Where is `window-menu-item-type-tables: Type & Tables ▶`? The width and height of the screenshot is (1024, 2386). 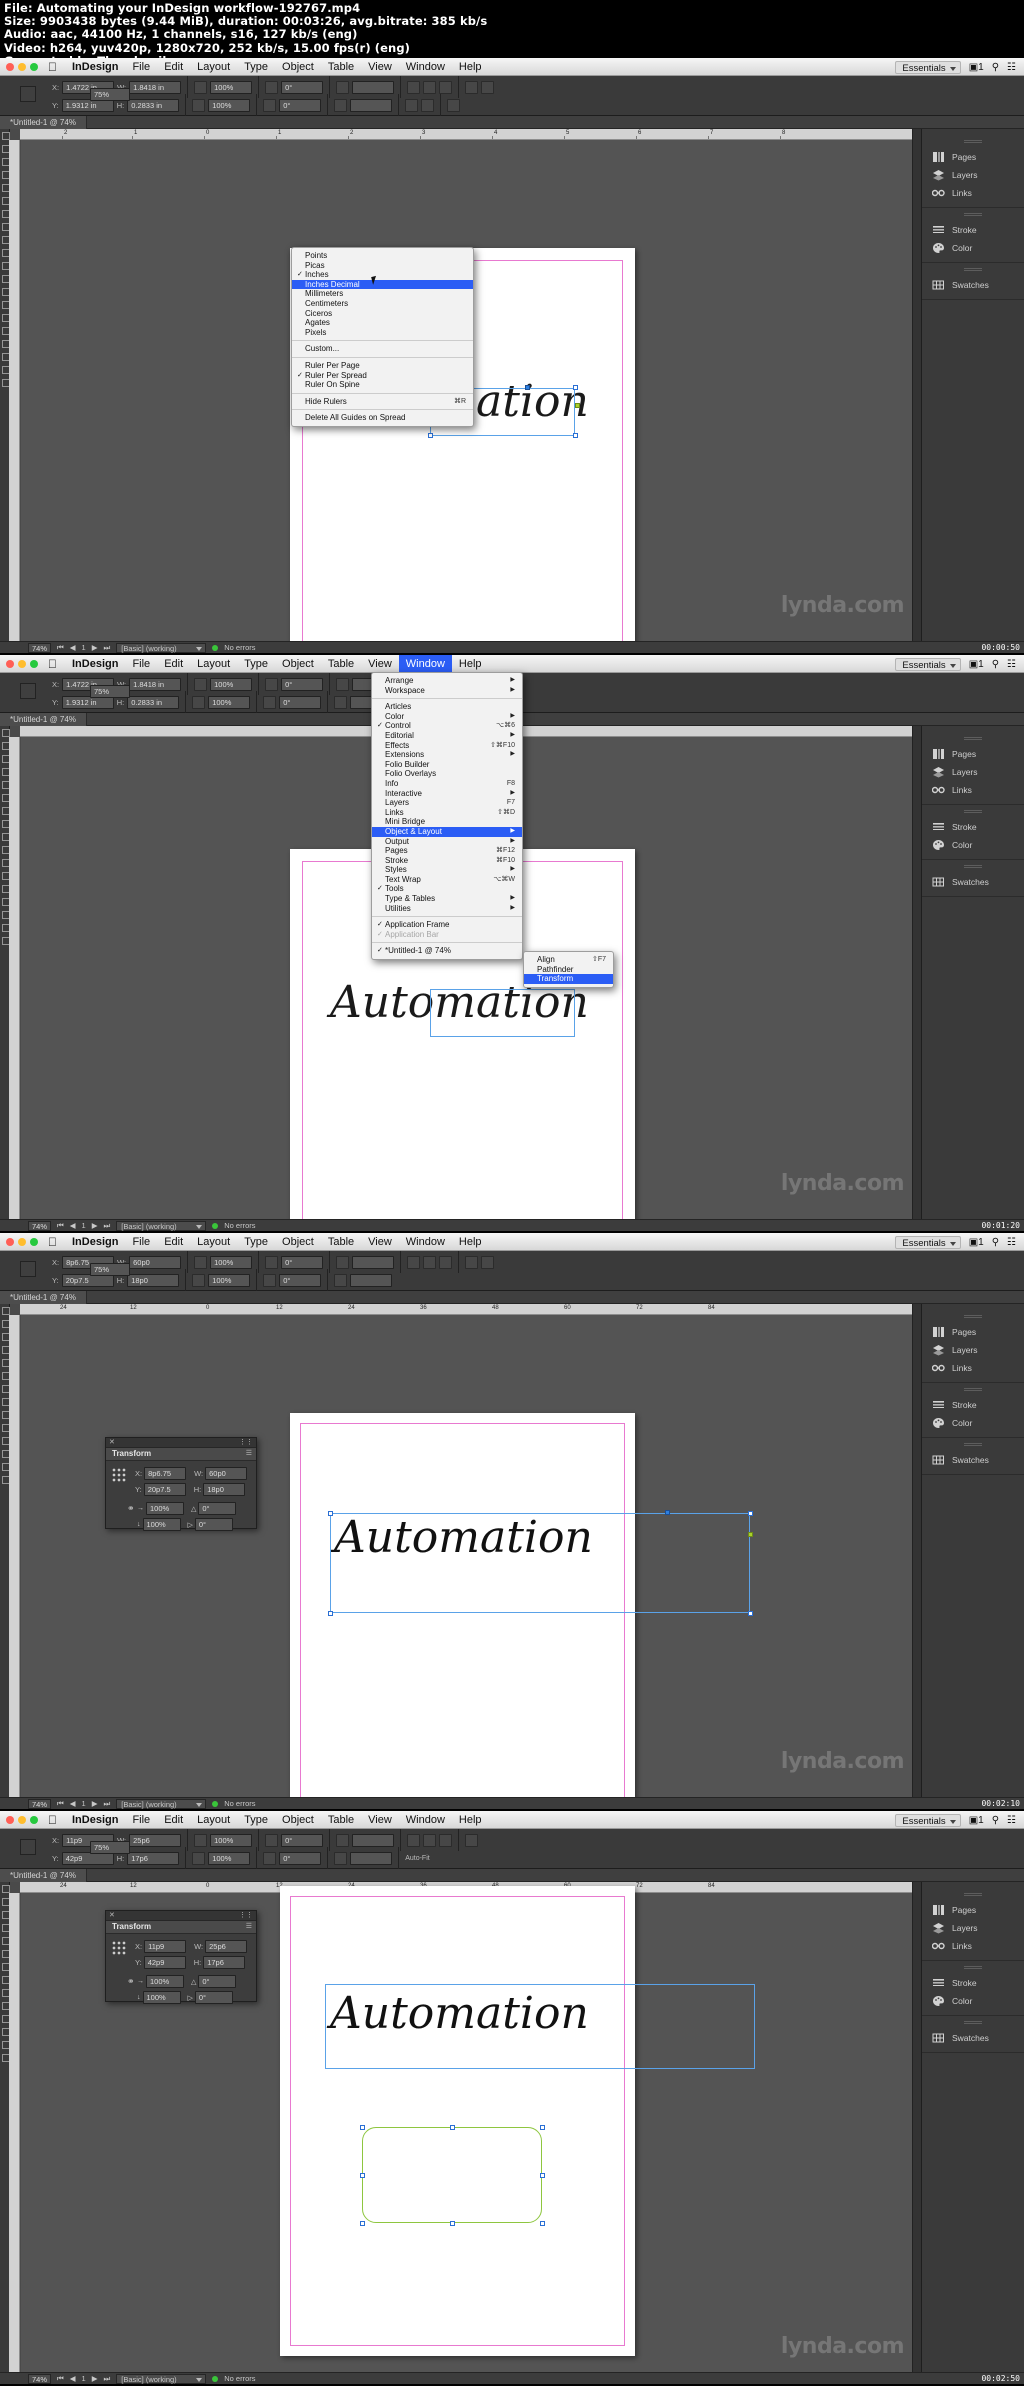 window-menu-item-type-tables: Type & Tables ▶ is located at coordinates (447, 899).